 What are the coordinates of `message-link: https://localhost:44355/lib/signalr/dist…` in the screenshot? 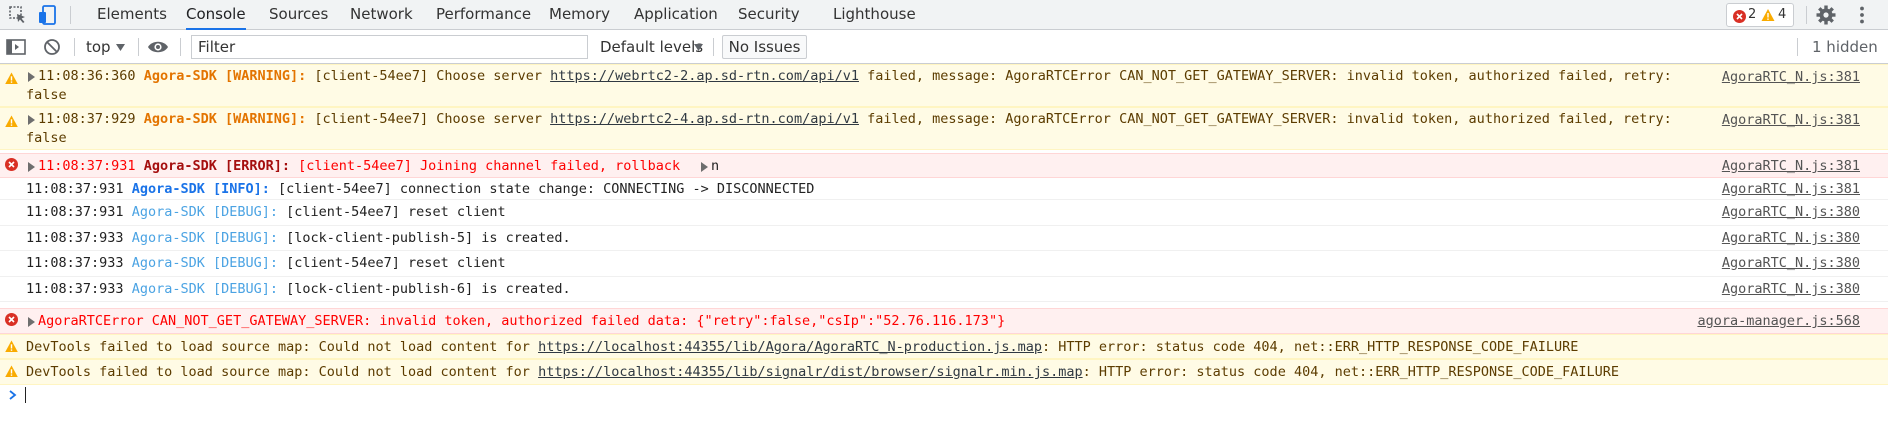 It's located at (810, 372).